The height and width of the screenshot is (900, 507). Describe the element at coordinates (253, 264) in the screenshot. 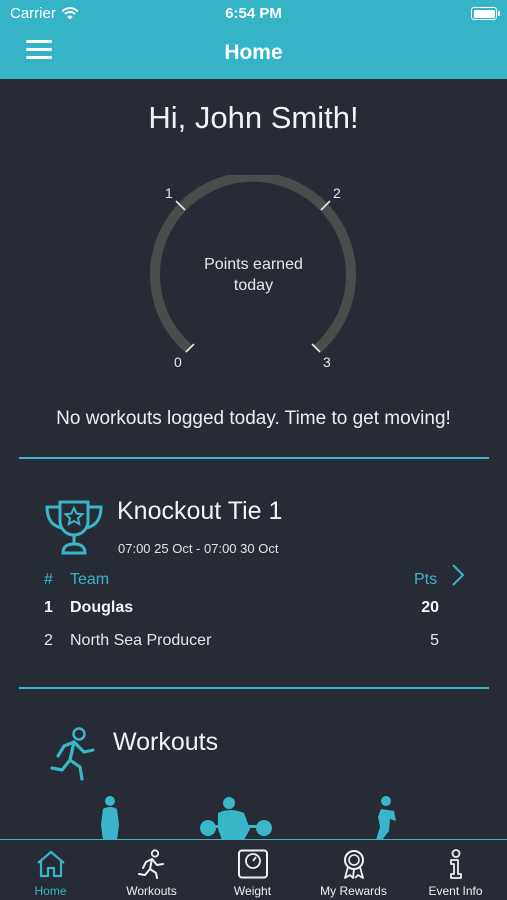

I see `gauge-label-line1: Points earned` at that location.